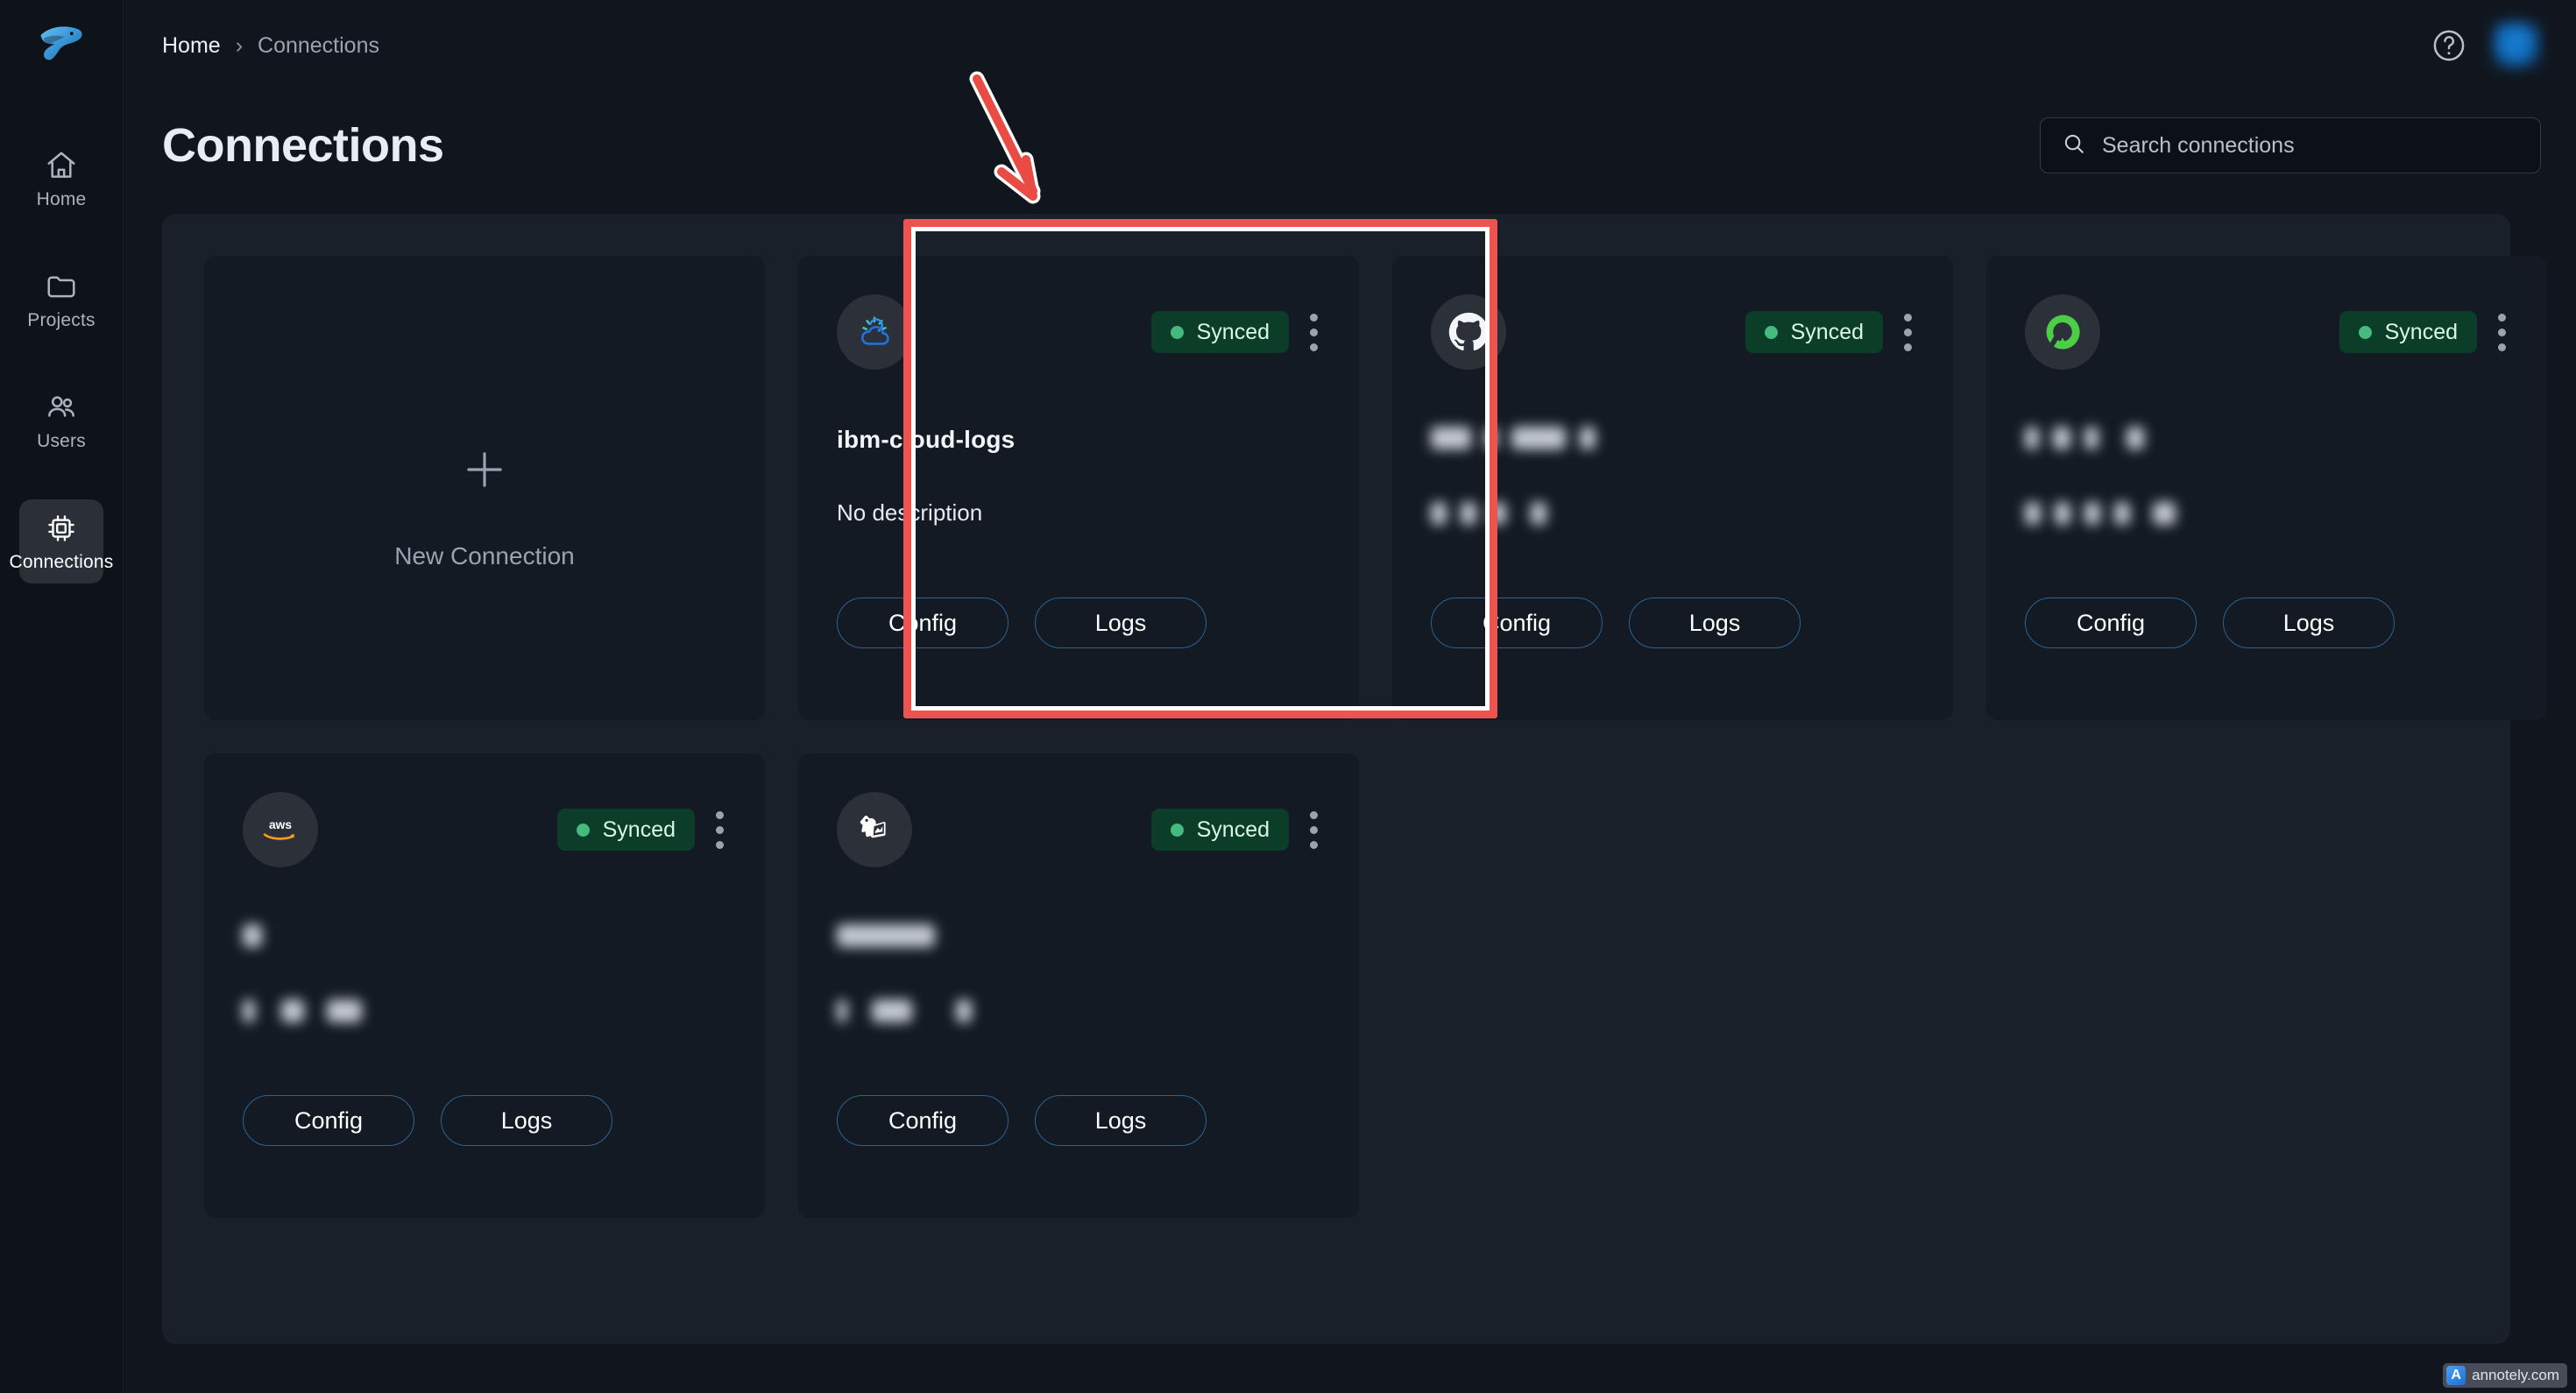  What do you see at coordinates (61, 287) in the screenshot?
I see `folder-icon` at bounding box center [61, 287].